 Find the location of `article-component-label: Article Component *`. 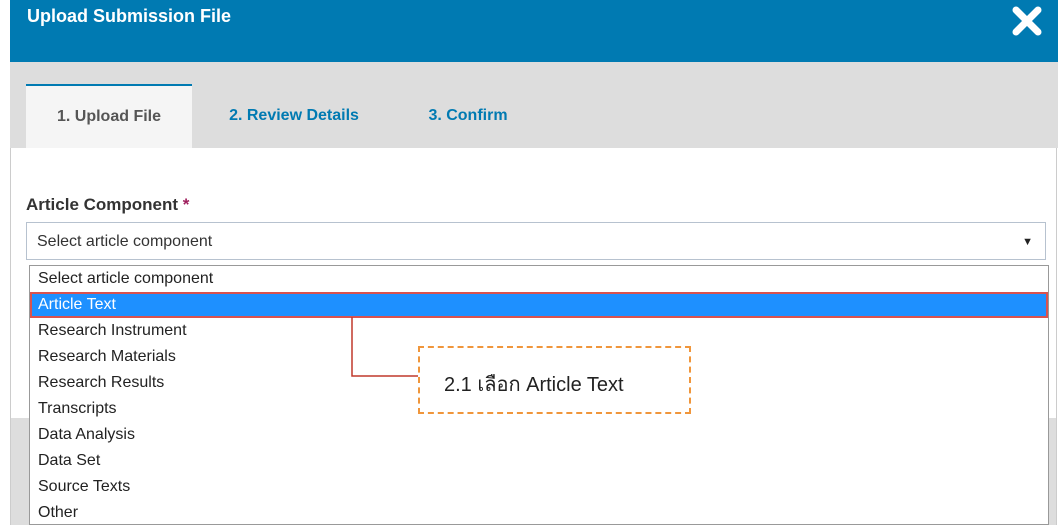

article-component-label: Article Component * is located at coordinates (107, 205).